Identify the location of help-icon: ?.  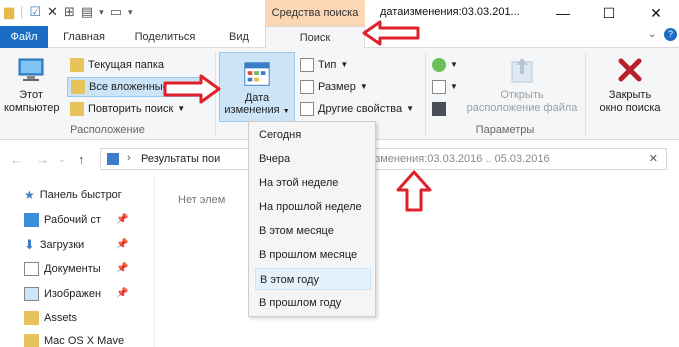
(670, 34).